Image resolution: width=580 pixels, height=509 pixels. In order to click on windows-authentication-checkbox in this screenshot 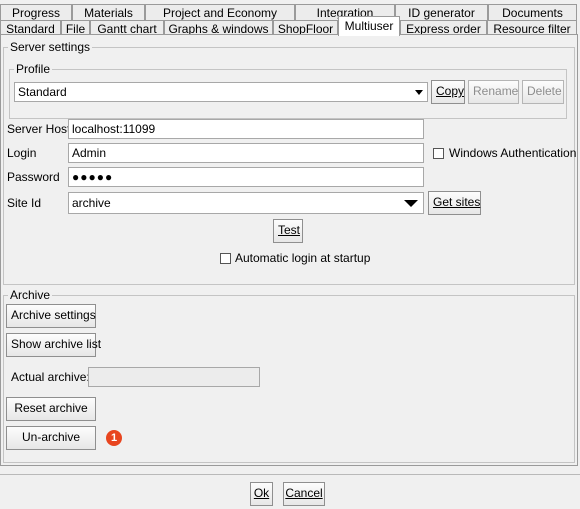, I will do `click(438, 153)`.